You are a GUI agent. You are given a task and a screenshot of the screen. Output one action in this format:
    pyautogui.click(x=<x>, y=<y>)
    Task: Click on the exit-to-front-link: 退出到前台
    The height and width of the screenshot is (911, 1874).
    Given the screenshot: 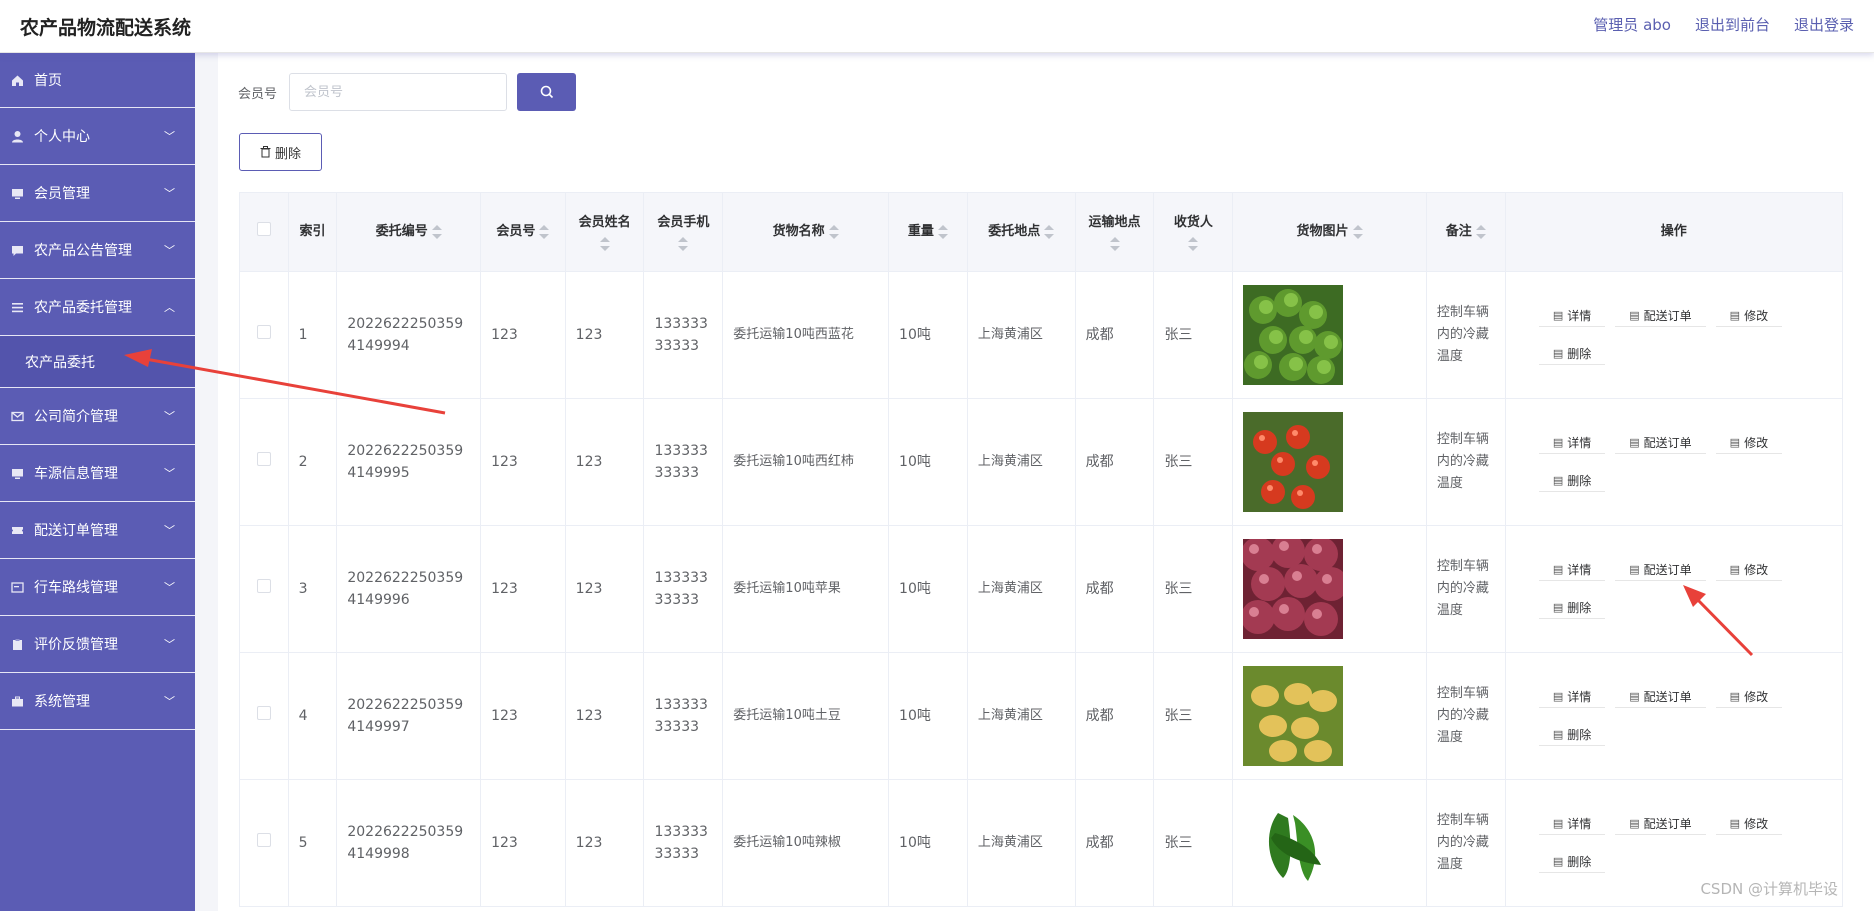 What is the action you would take?
    pyautogui.click(x=1732, y=24)
    